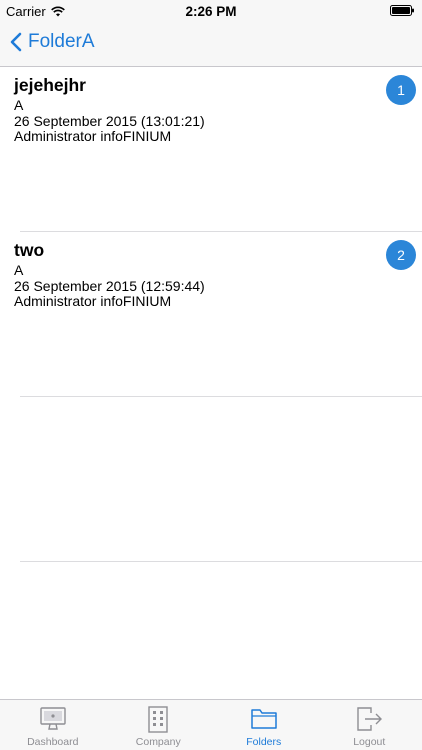  What do you see at coordinates (158, 742) in the screenshot?
I see `tab-label: Company` at bounding box center [158, 742].